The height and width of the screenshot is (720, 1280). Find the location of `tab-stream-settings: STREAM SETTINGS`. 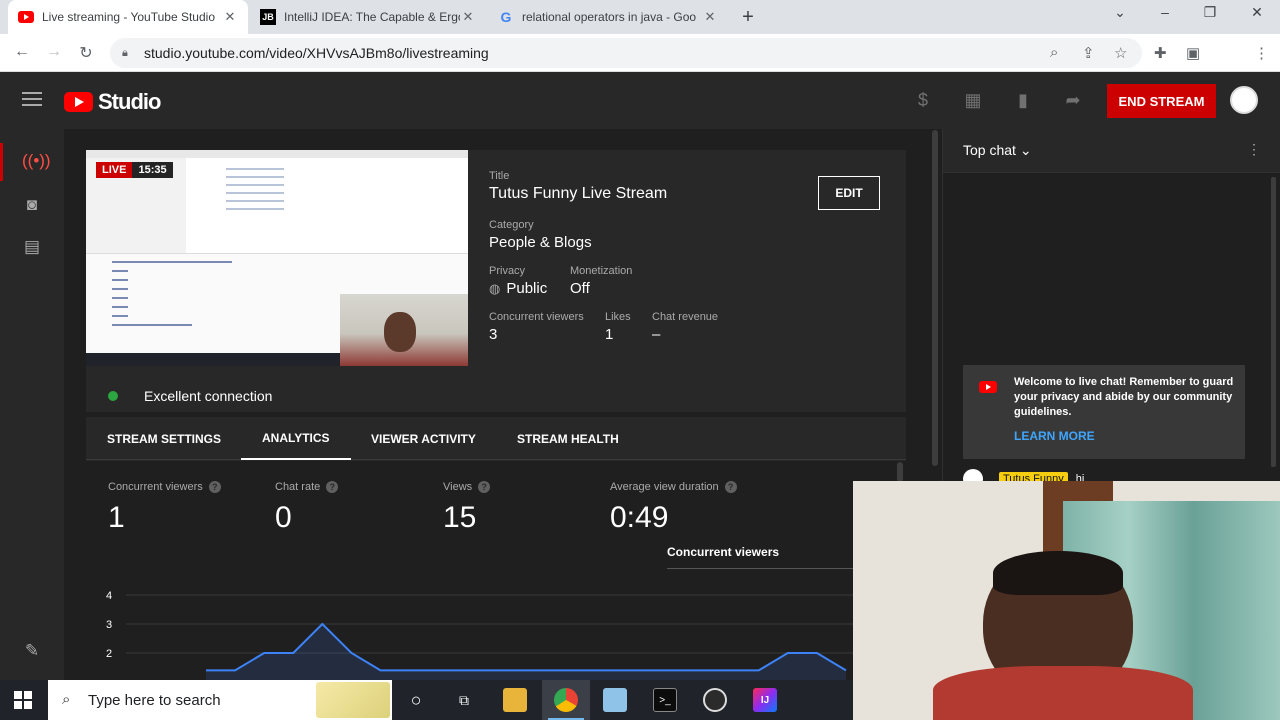

tab-stream-settings: STREAM SETTINGS is located at coordinates (164, 438).